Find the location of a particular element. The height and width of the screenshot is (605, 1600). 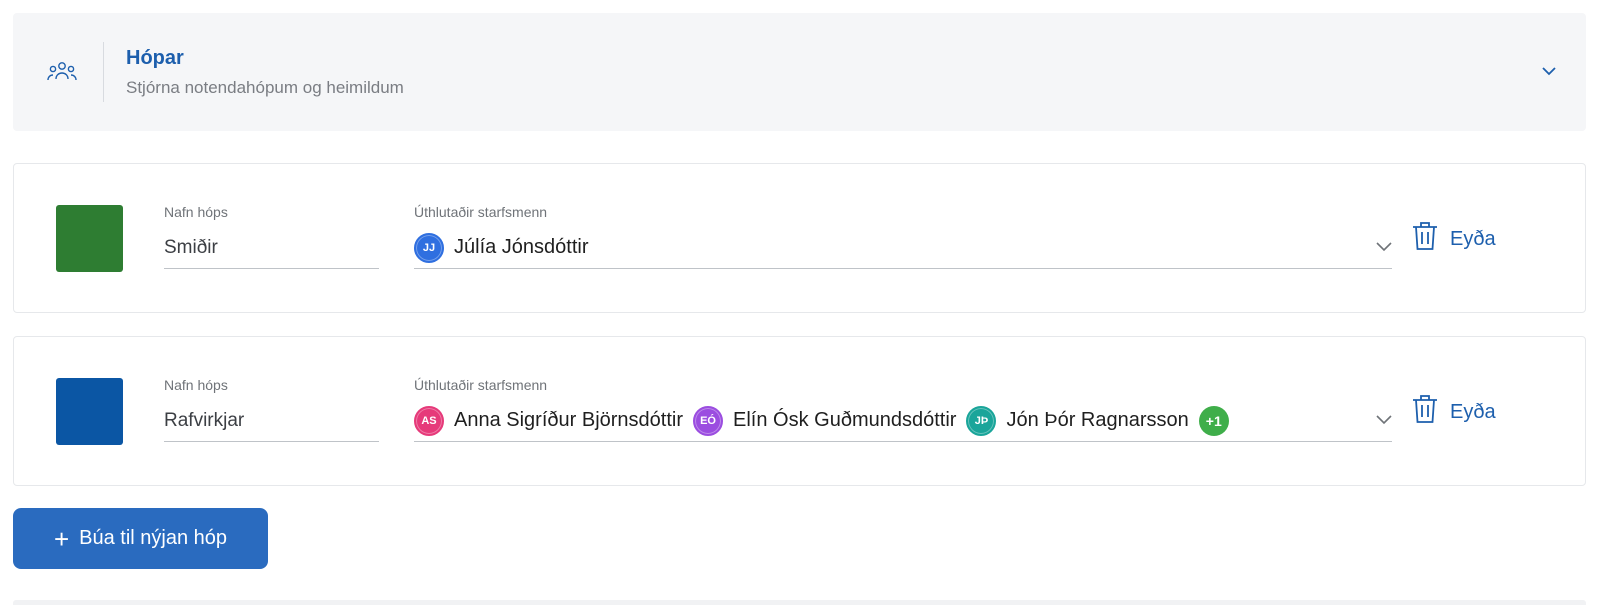

avatar: EÓ is located at coordinates (708, 420).